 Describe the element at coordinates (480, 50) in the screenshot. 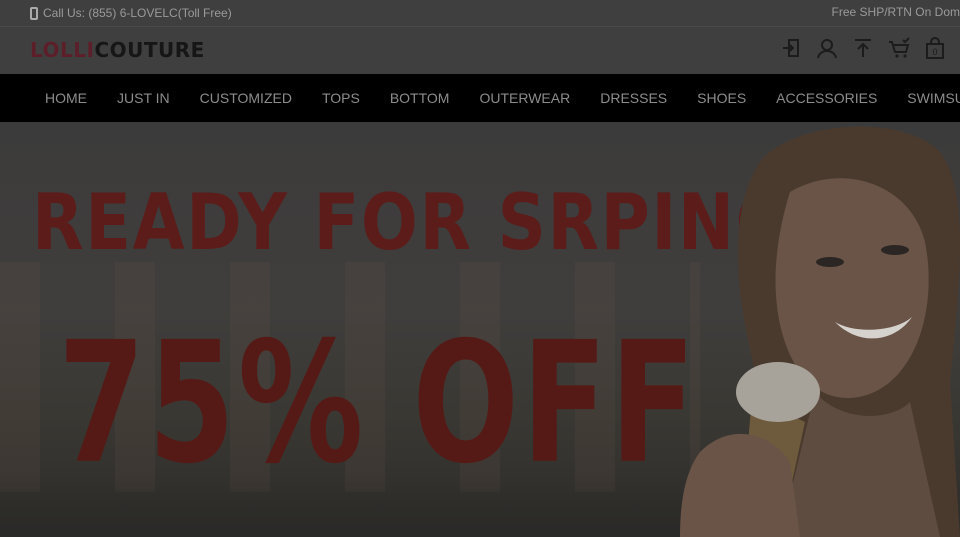

I see `site-header: LOLLICOUTURE 0` at that location.